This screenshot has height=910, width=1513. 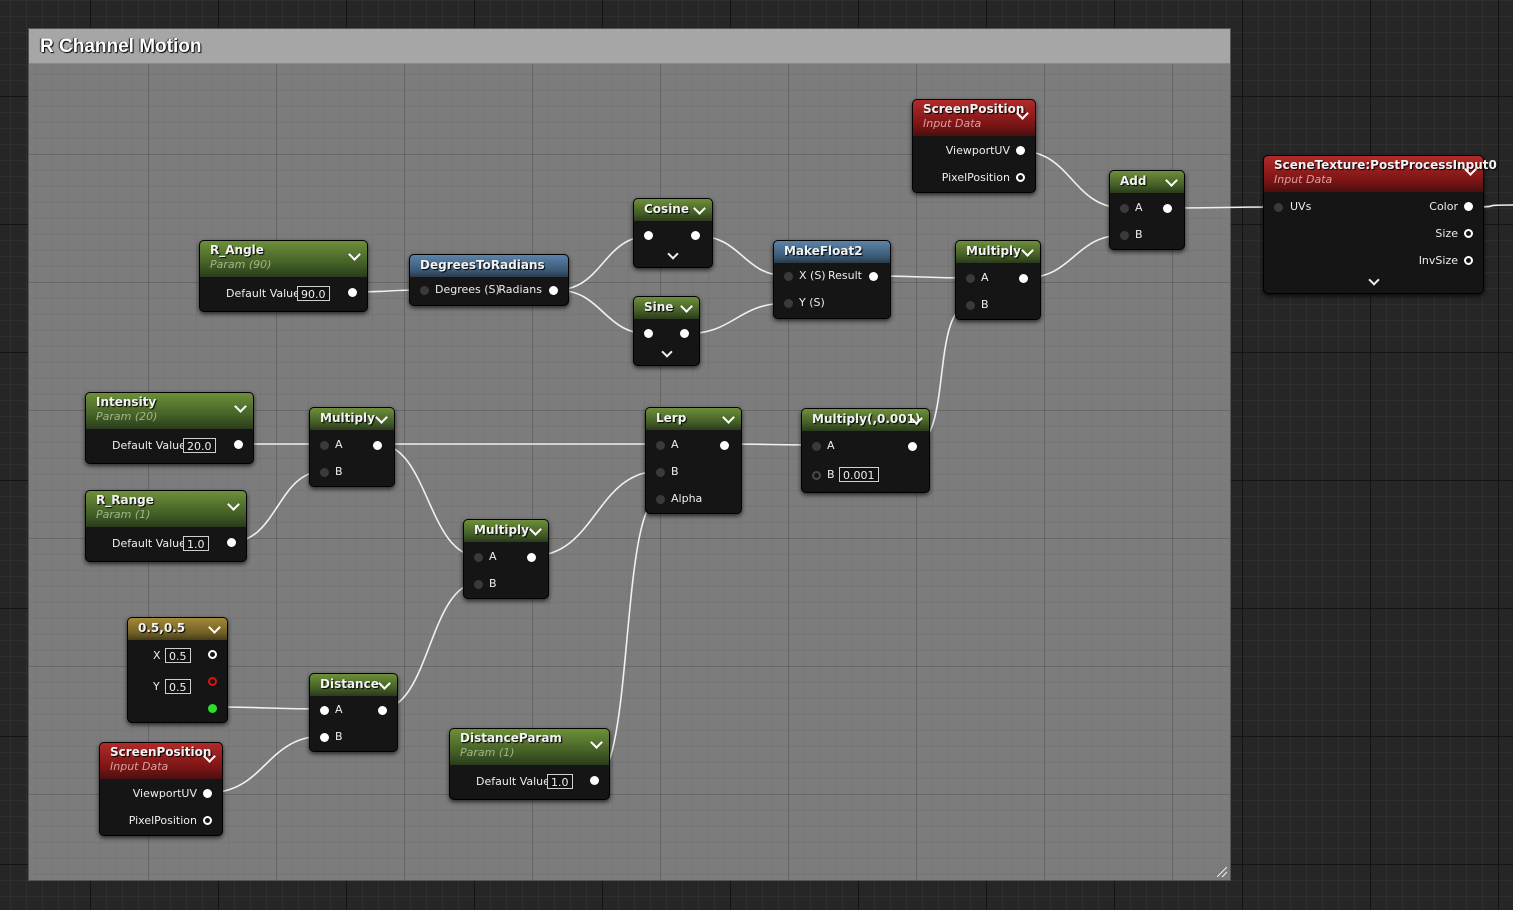 I want to click on output-pin-main, so click(x=212, y=708).